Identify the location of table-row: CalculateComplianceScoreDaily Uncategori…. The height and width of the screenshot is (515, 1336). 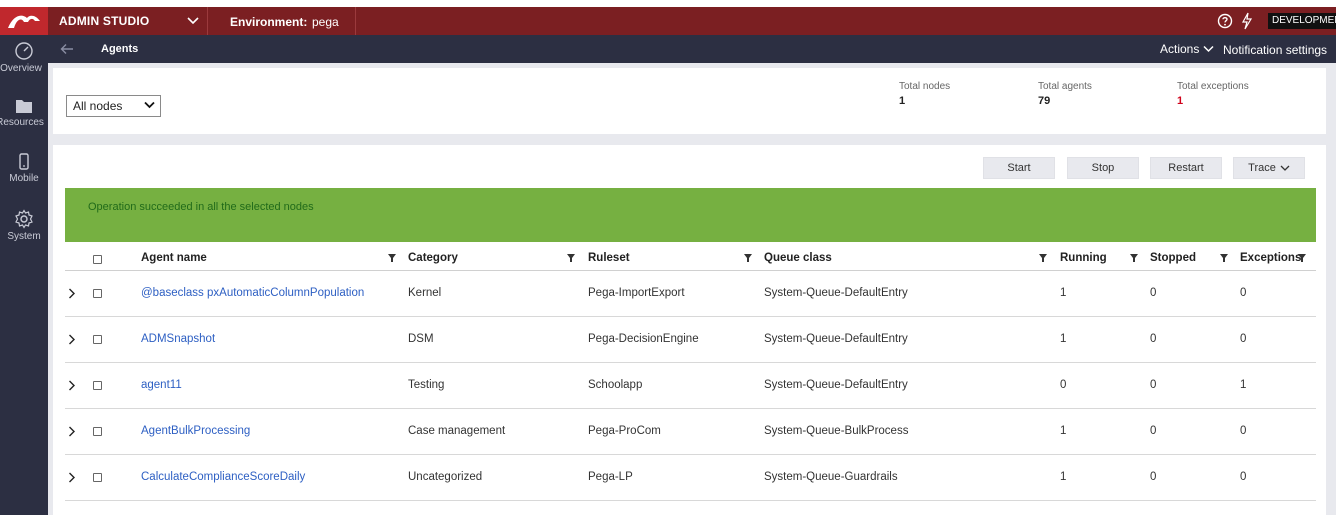
(690, 478).